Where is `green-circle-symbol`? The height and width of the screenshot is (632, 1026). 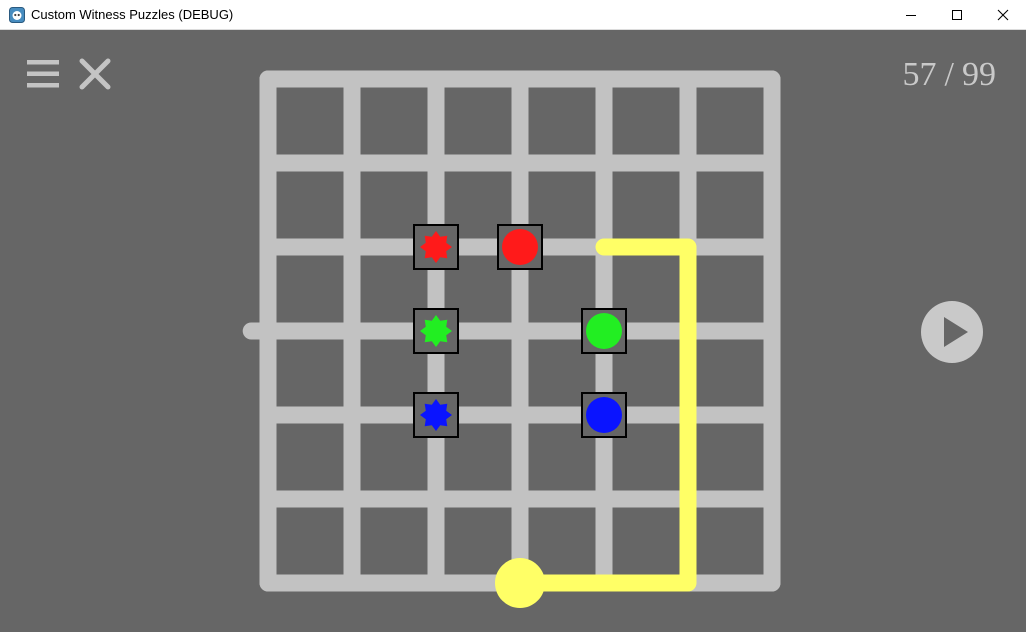 green-circle-symbol is located at coordinates (604, 331).